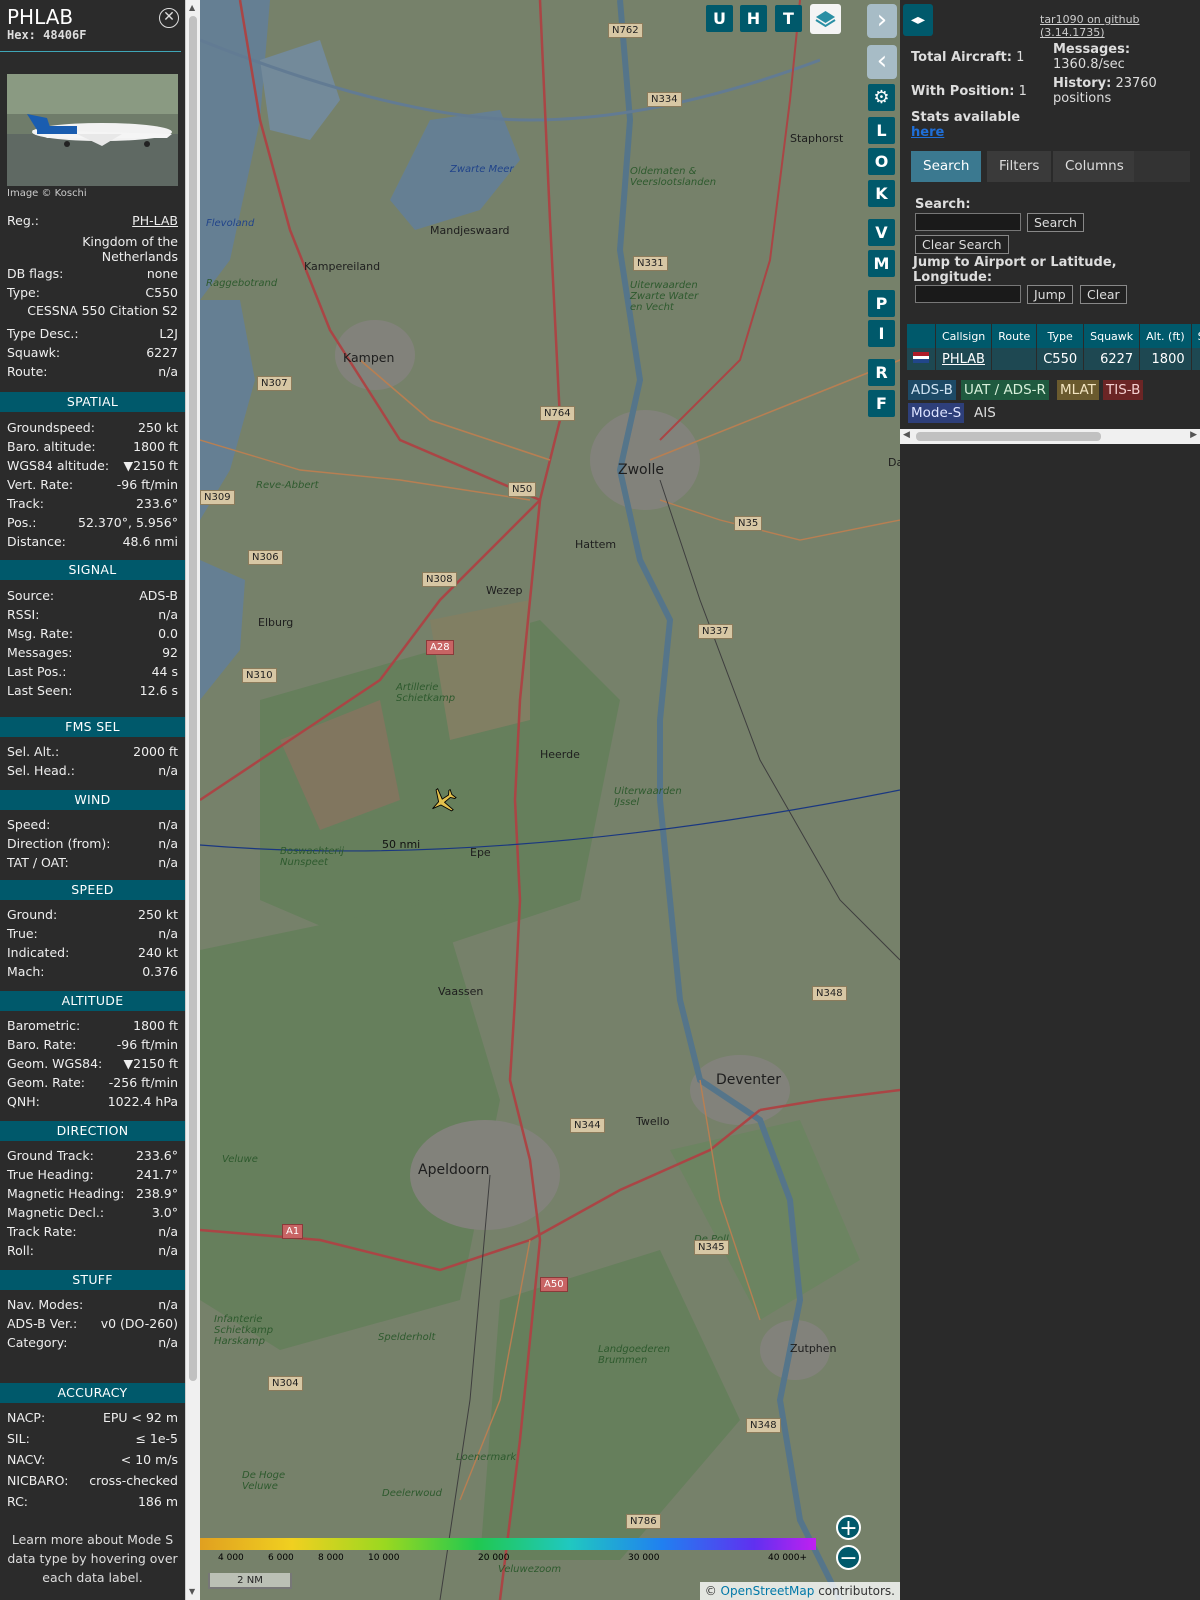 Image resolution: width=1200 pixels, height=1600 pixels. What do you see at coordinates (848, 1557) in the screenshot?
I see `zoom-out-button: −` at bounding box center [848, 1557].